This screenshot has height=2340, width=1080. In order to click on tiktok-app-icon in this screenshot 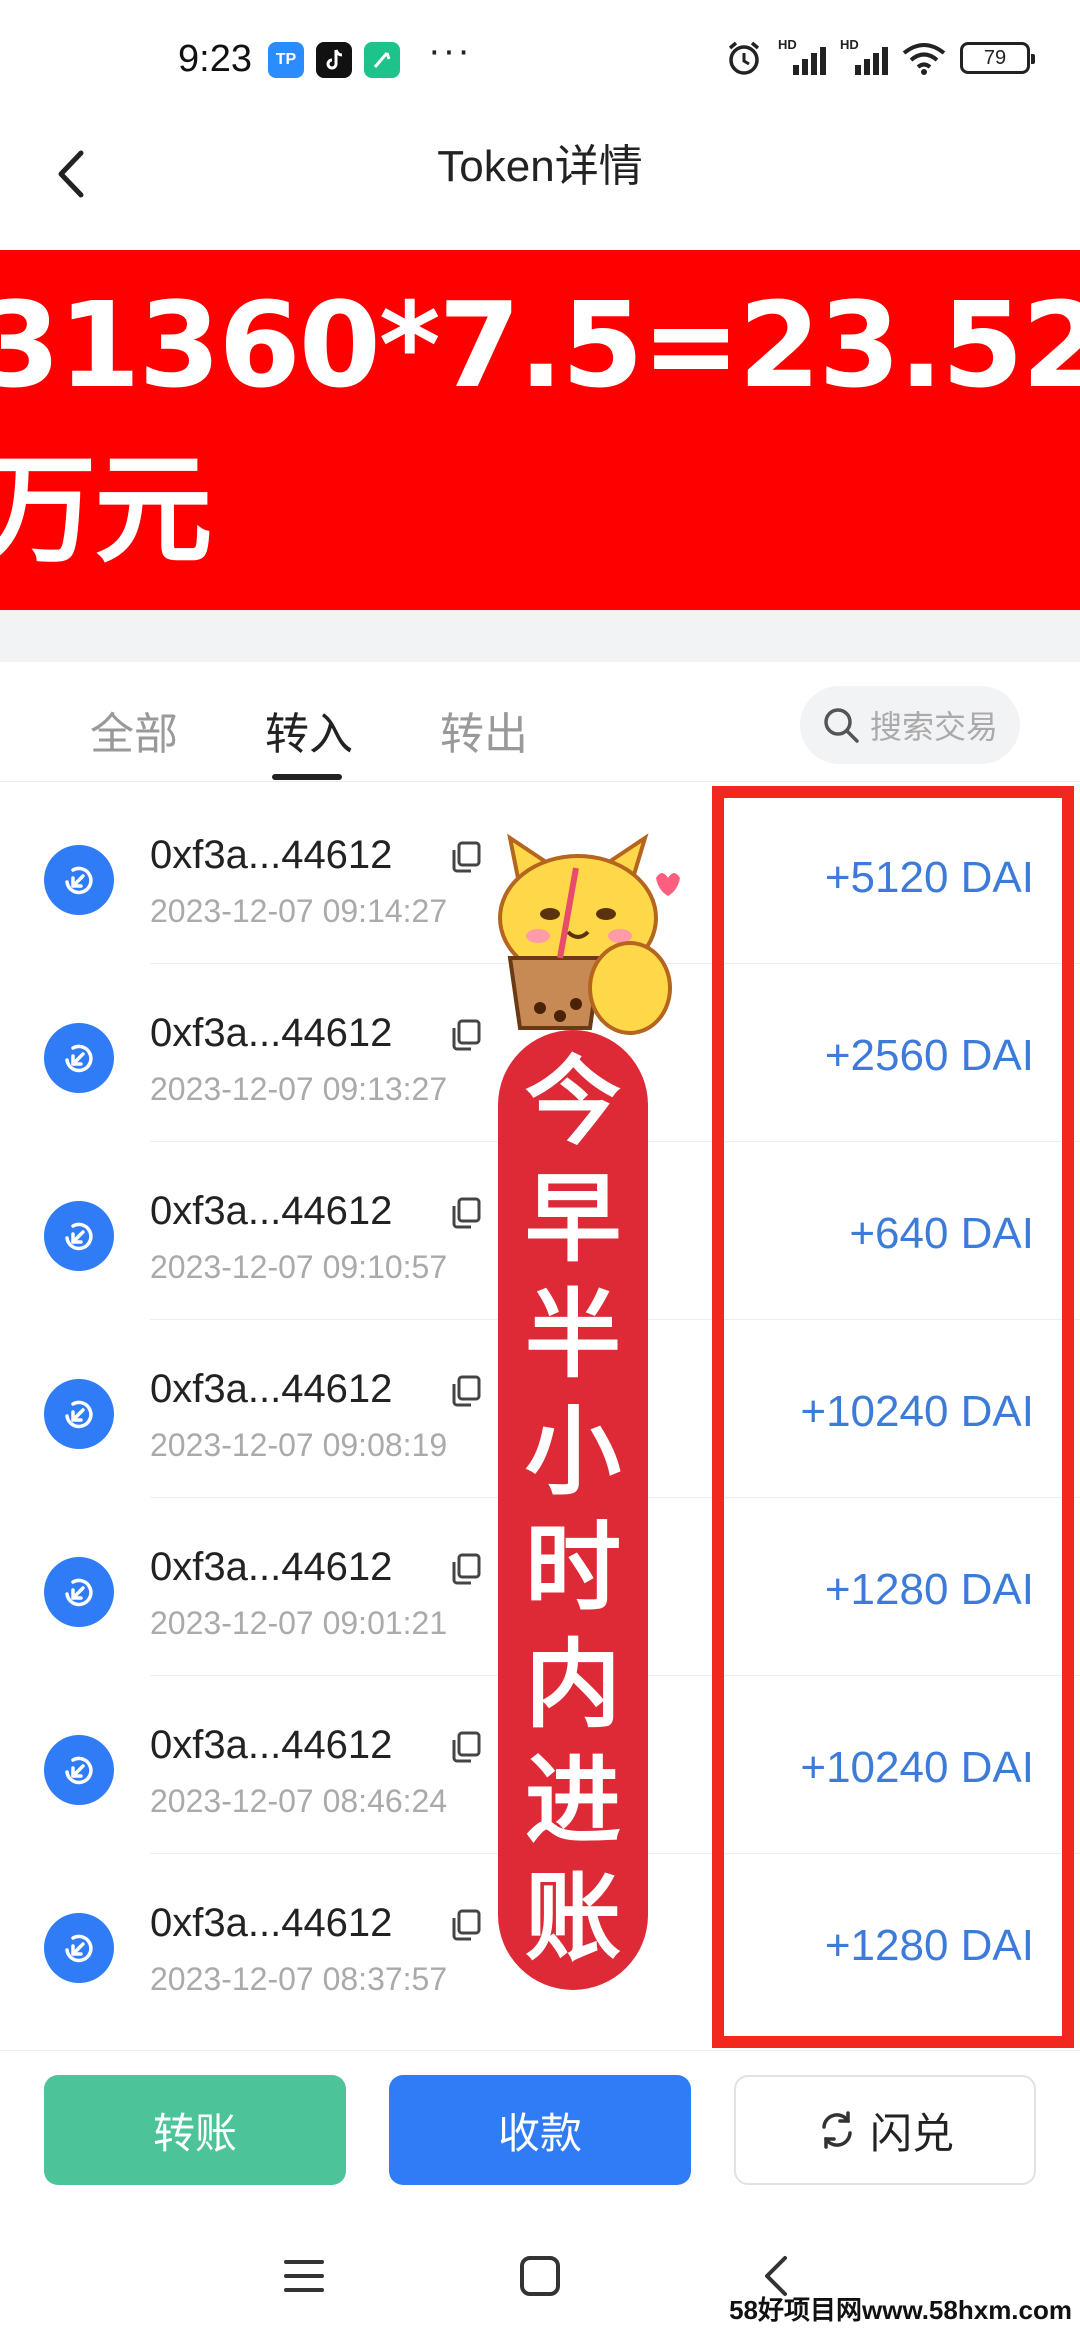, I will do `click(334, 60)`.